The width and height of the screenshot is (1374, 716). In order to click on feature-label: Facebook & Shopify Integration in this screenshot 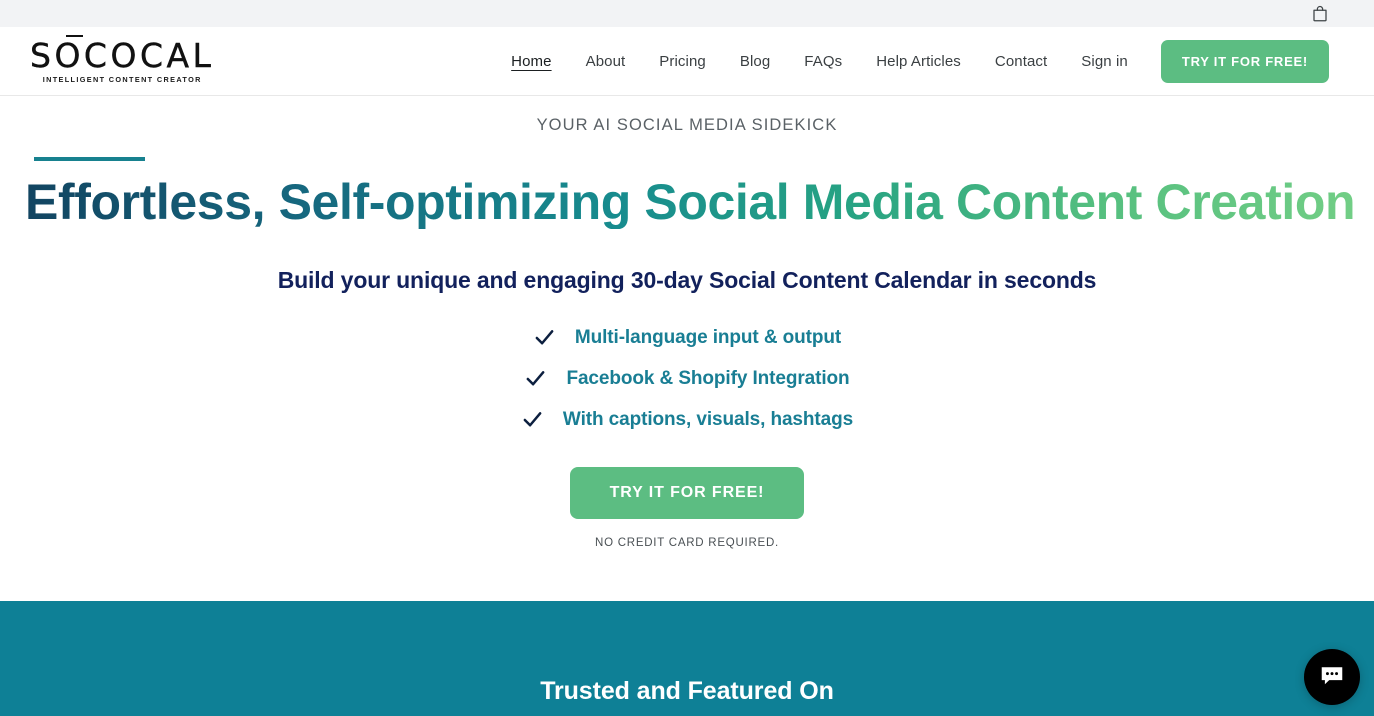, I will do `click(708, 378)`.